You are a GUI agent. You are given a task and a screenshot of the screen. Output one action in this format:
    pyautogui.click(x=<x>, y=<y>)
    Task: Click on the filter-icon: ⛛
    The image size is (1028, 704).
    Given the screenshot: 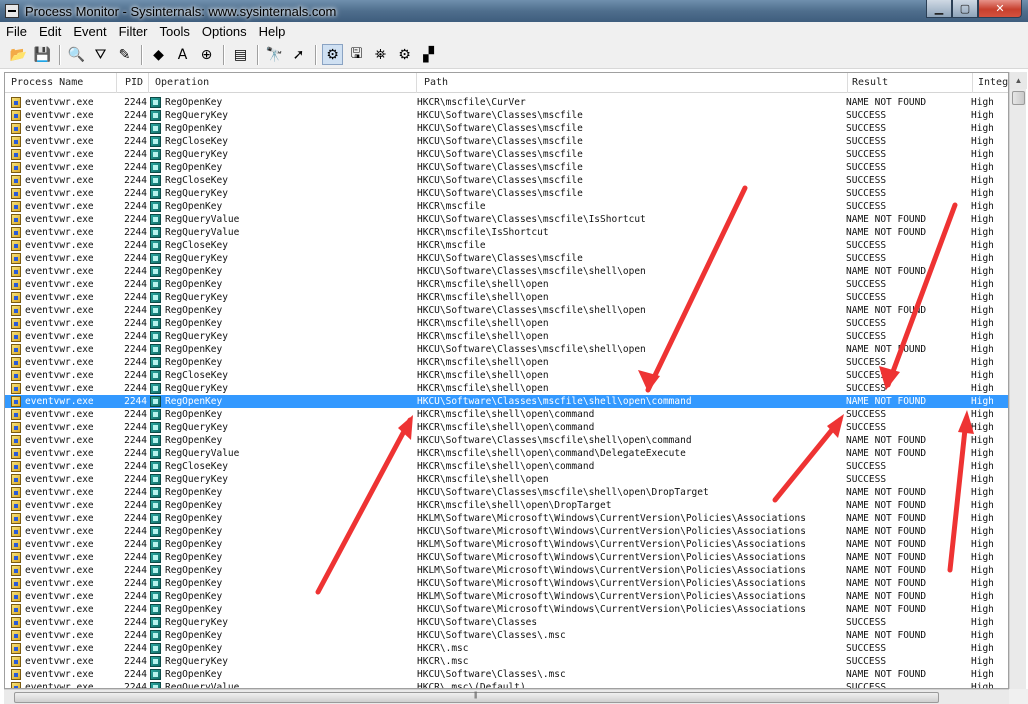 What is the action you would take?
    pyautogui.click(x=100, y=54)
    